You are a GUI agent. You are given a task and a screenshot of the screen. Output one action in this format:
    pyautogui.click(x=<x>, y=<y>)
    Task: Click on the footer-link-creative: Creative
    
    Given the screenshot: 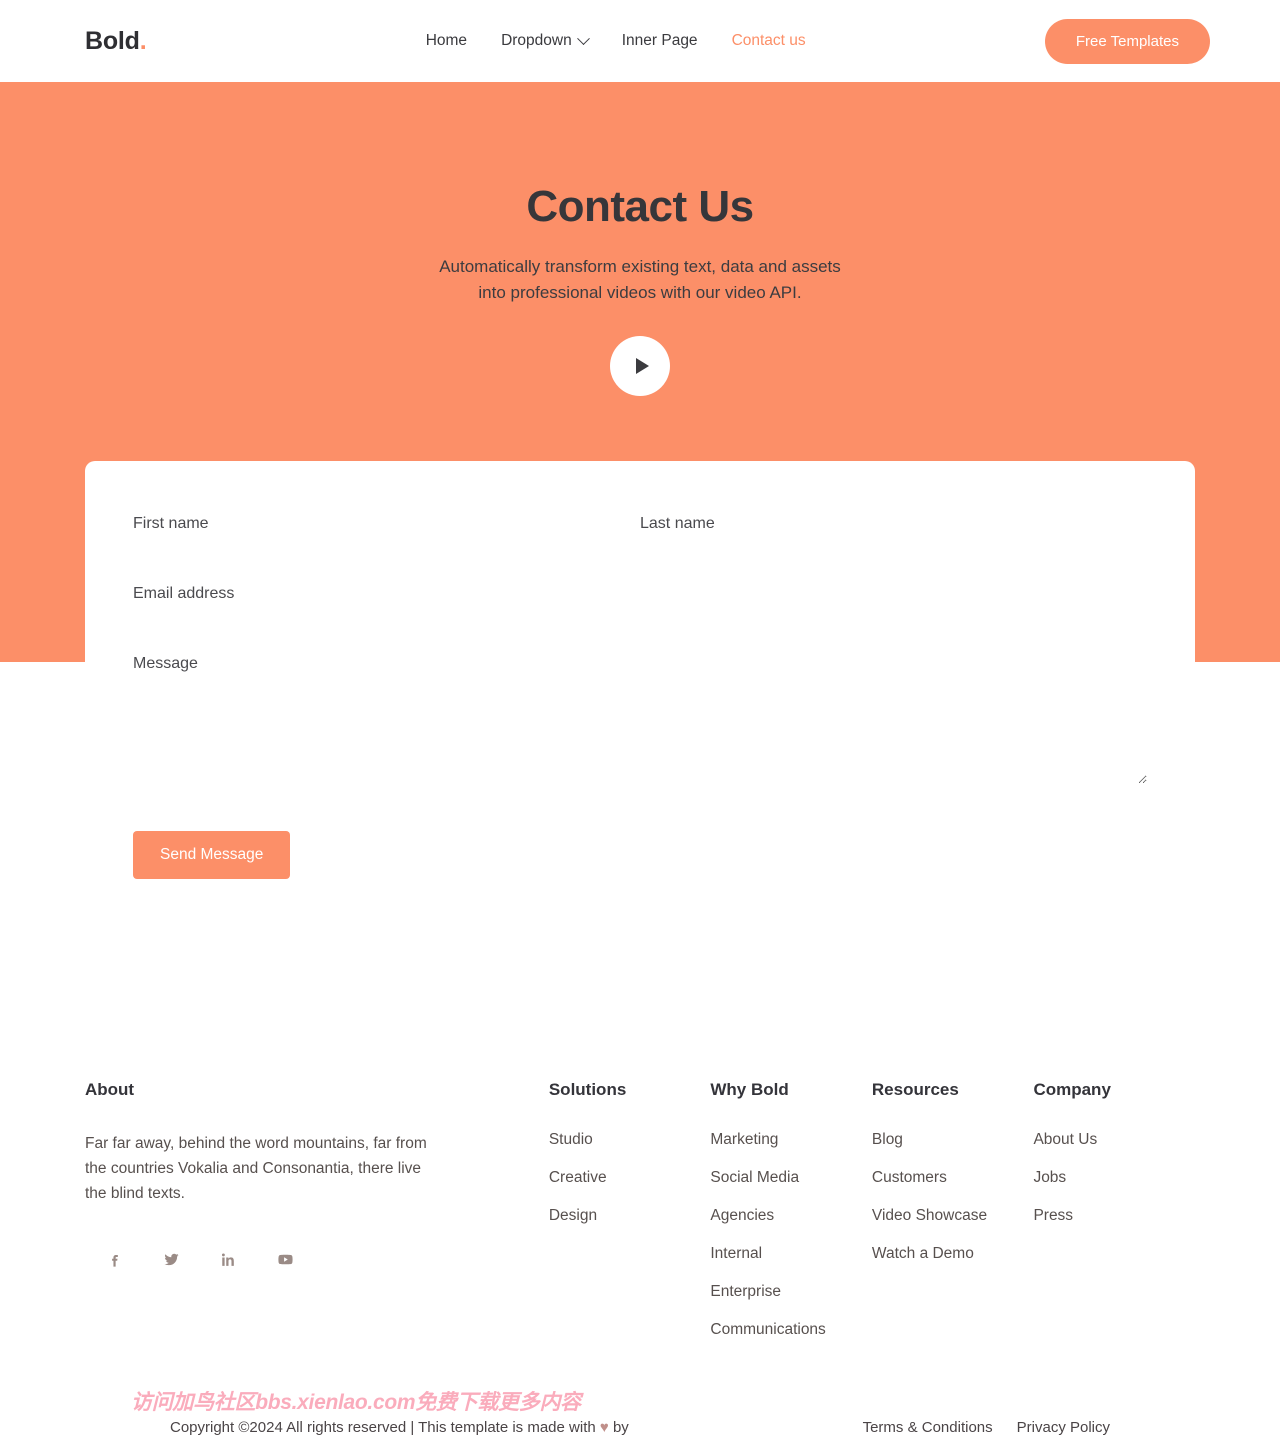 What is the action you would take?
    pyautogui.click(x=630, y=1178)
    